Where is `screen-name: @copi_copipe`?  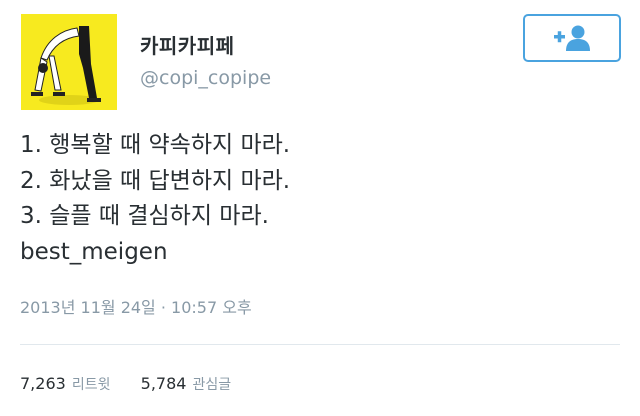
screen-name: @copi_copipe is located at coordinates (205, 78).